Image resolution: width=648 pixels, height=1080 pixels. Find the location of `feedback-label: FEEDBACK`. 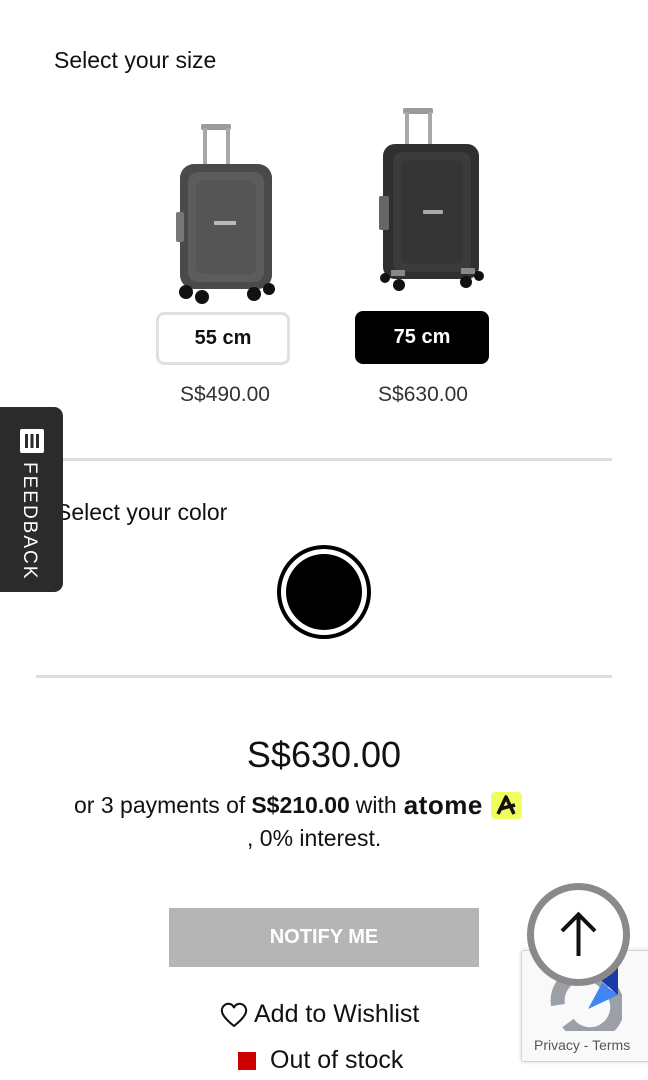

feedback-label: FEEDBACK is located at coordinates (29, 521).